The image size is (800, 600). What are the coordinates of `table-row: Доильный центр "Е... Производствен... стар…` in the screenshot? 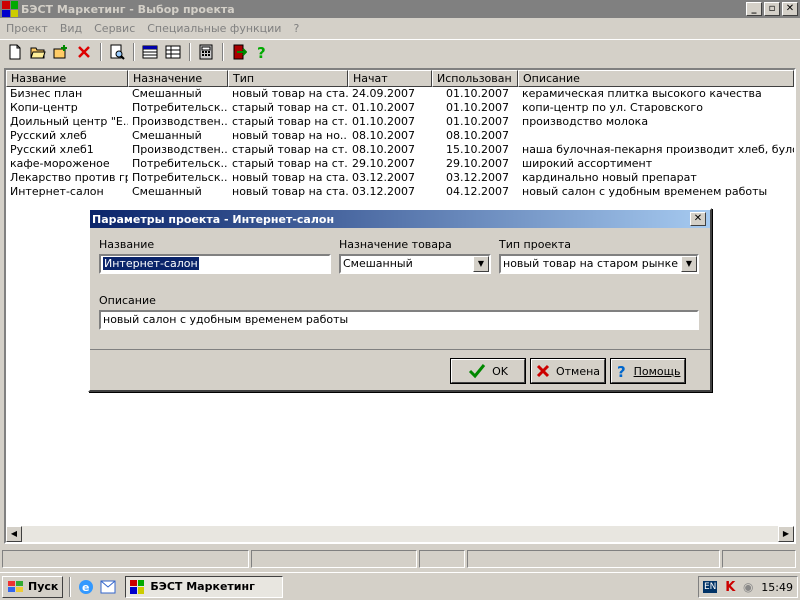 It's located at (400, 122).